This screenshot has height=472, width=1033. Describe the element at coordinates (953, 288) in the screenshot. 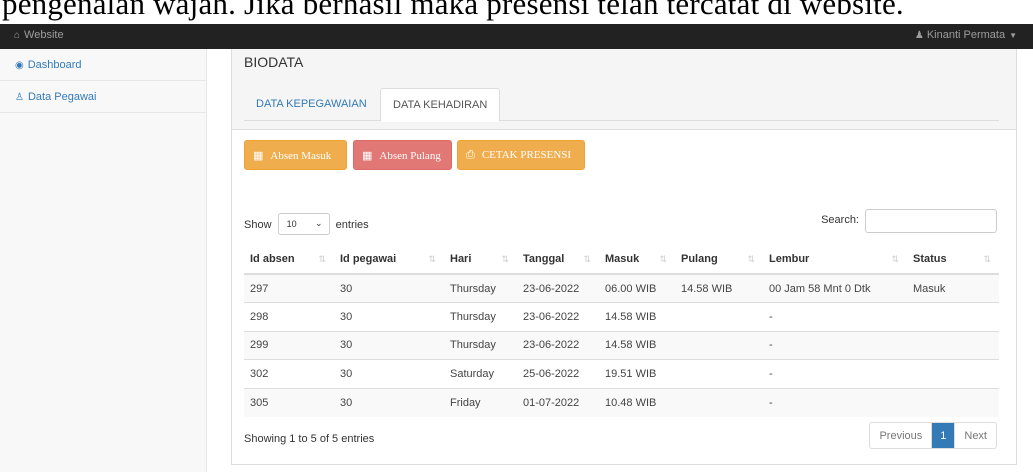

I see `table-cell: Masuk` at that location.